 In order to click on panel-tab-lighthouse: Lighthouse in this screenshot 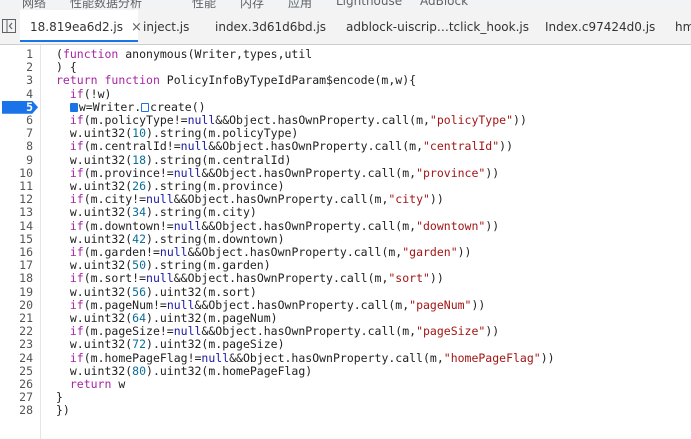, I will do `click(369, 4)`.